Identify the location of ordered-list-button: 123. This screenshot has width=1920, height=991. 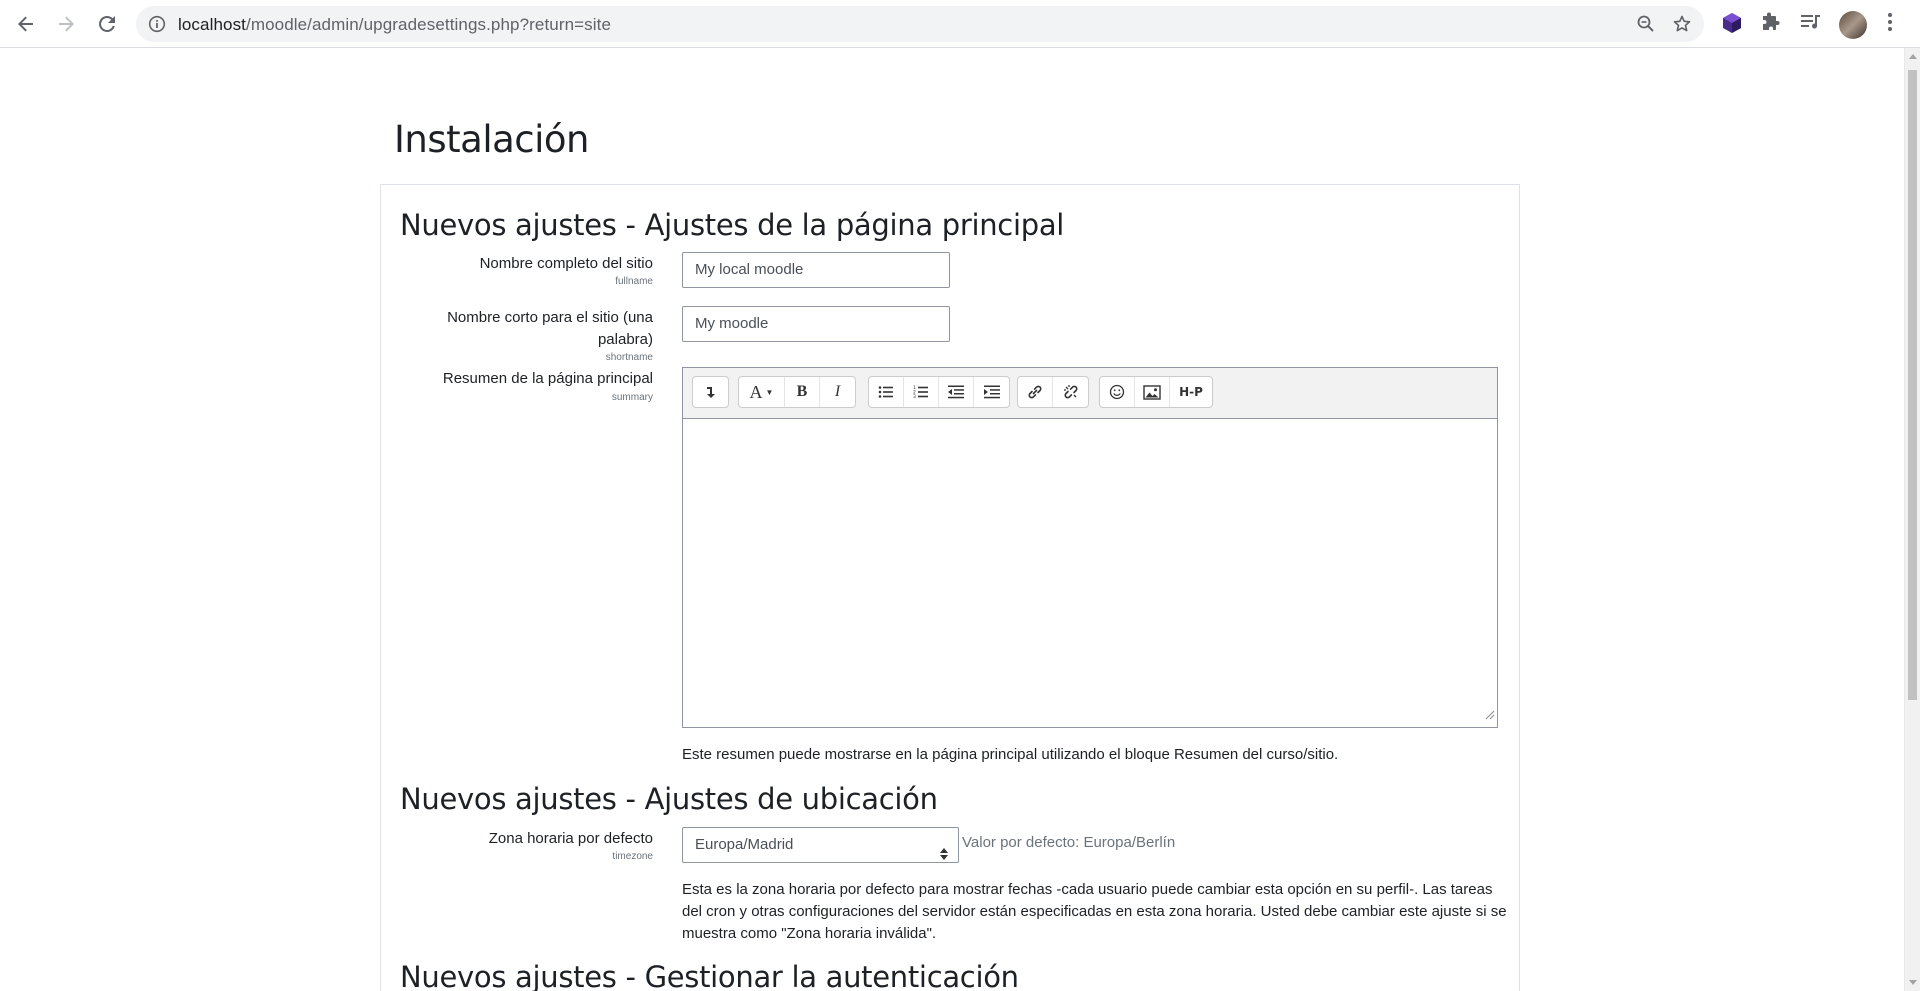
(921, 392).